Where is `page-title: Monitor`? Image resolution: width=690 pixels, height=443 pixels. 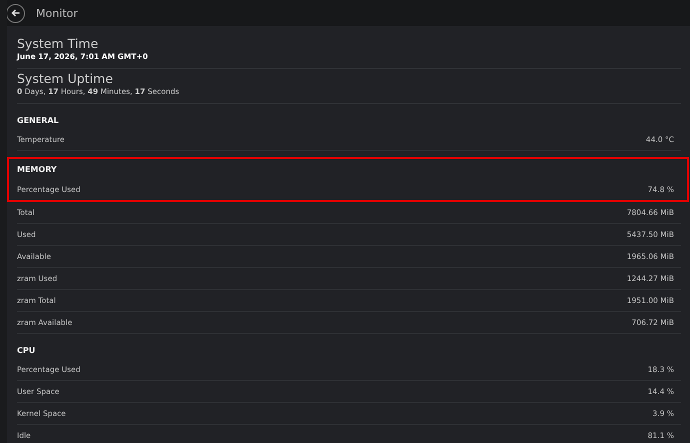 page-title: Monitor is located at coordinates (57, 13).